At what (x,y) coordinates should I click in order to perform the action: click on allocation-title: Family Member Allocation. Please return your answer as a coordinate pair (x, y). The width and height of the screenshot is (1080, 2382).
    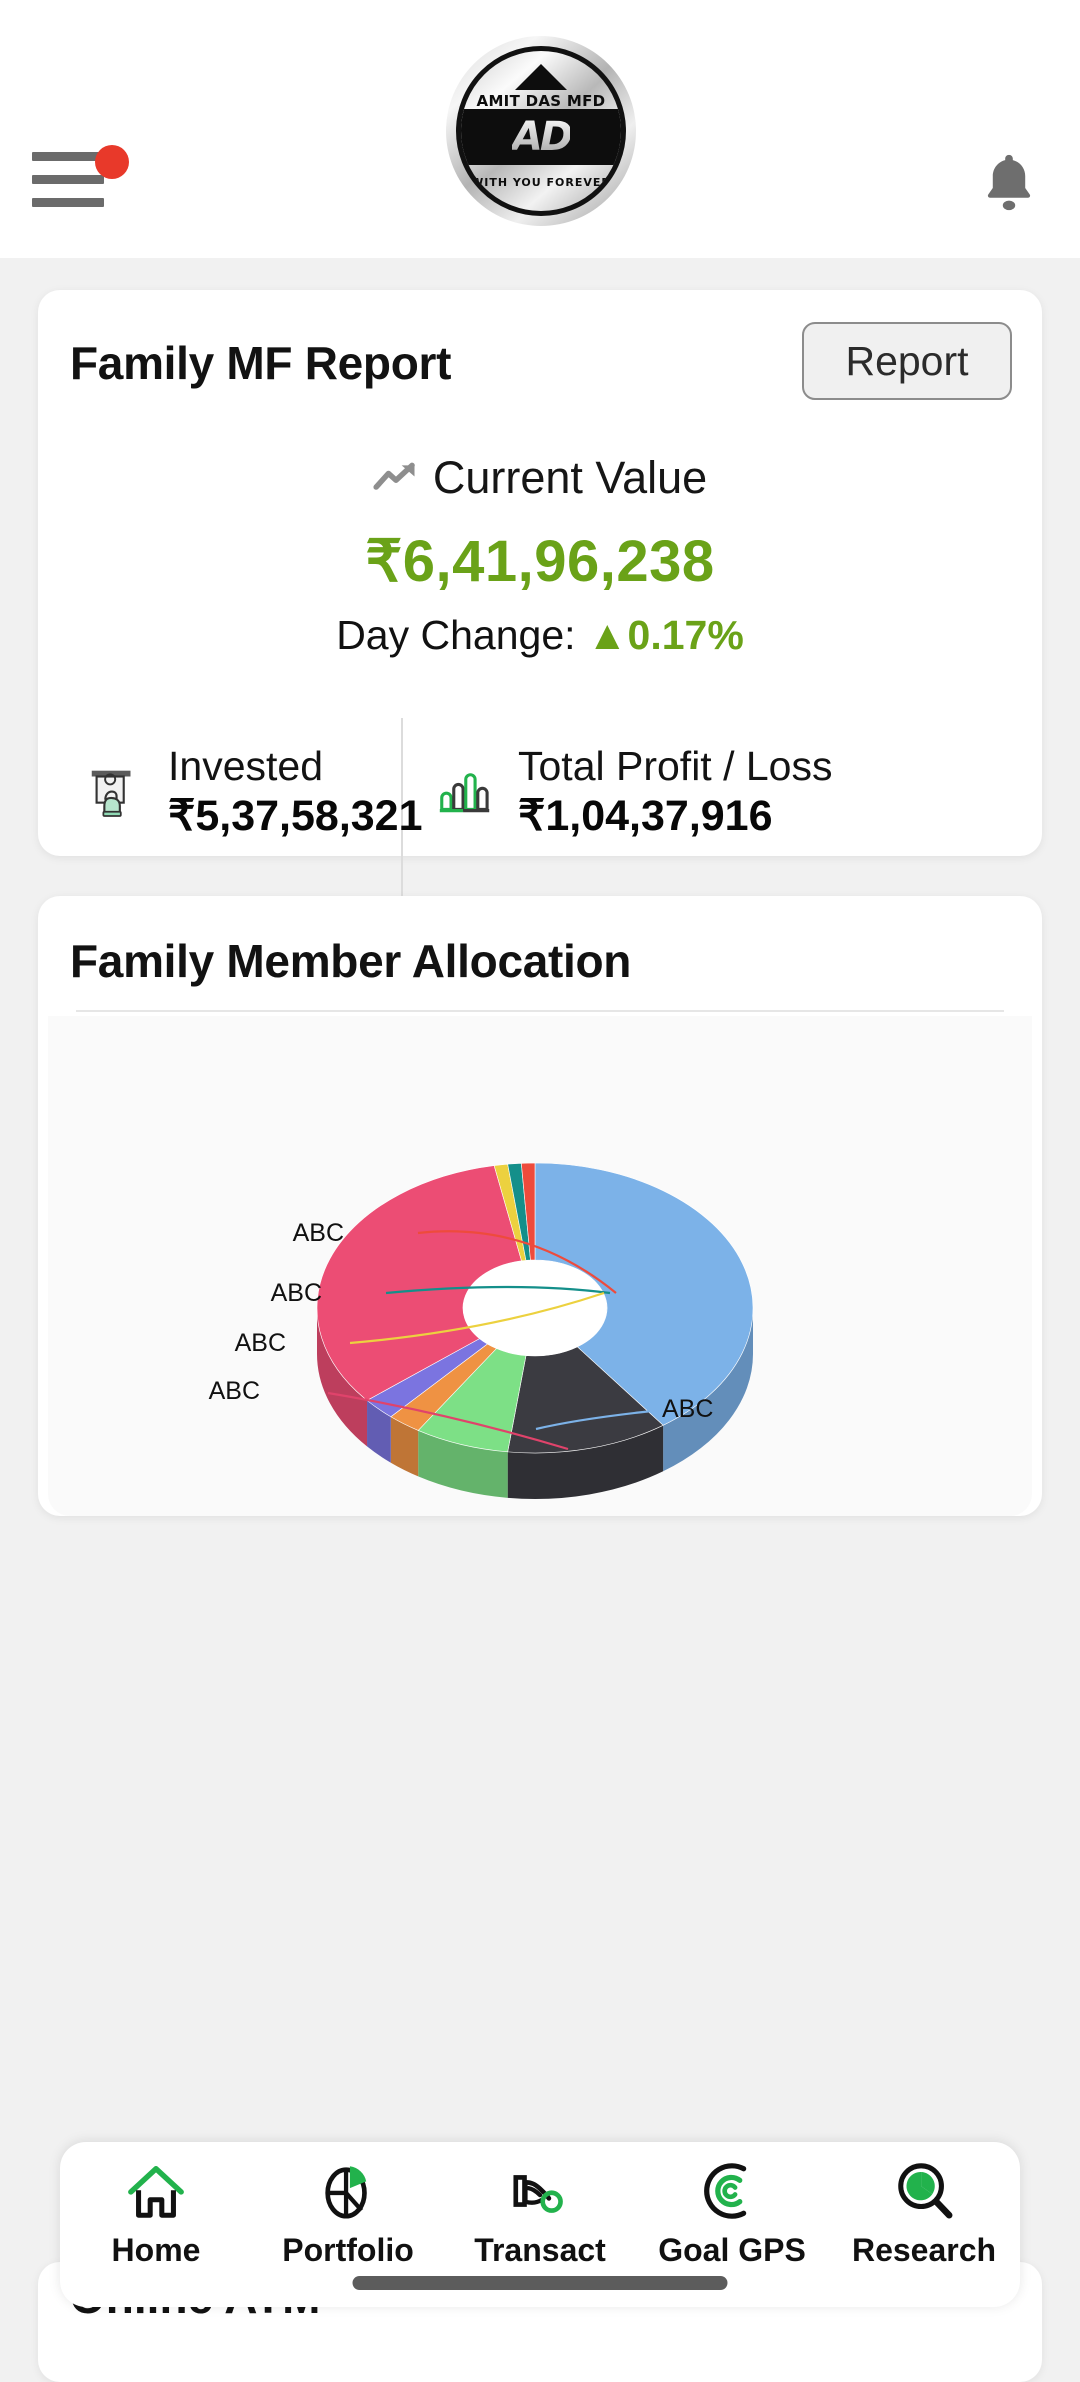
    Looking at the image, I should click on (351, 961).